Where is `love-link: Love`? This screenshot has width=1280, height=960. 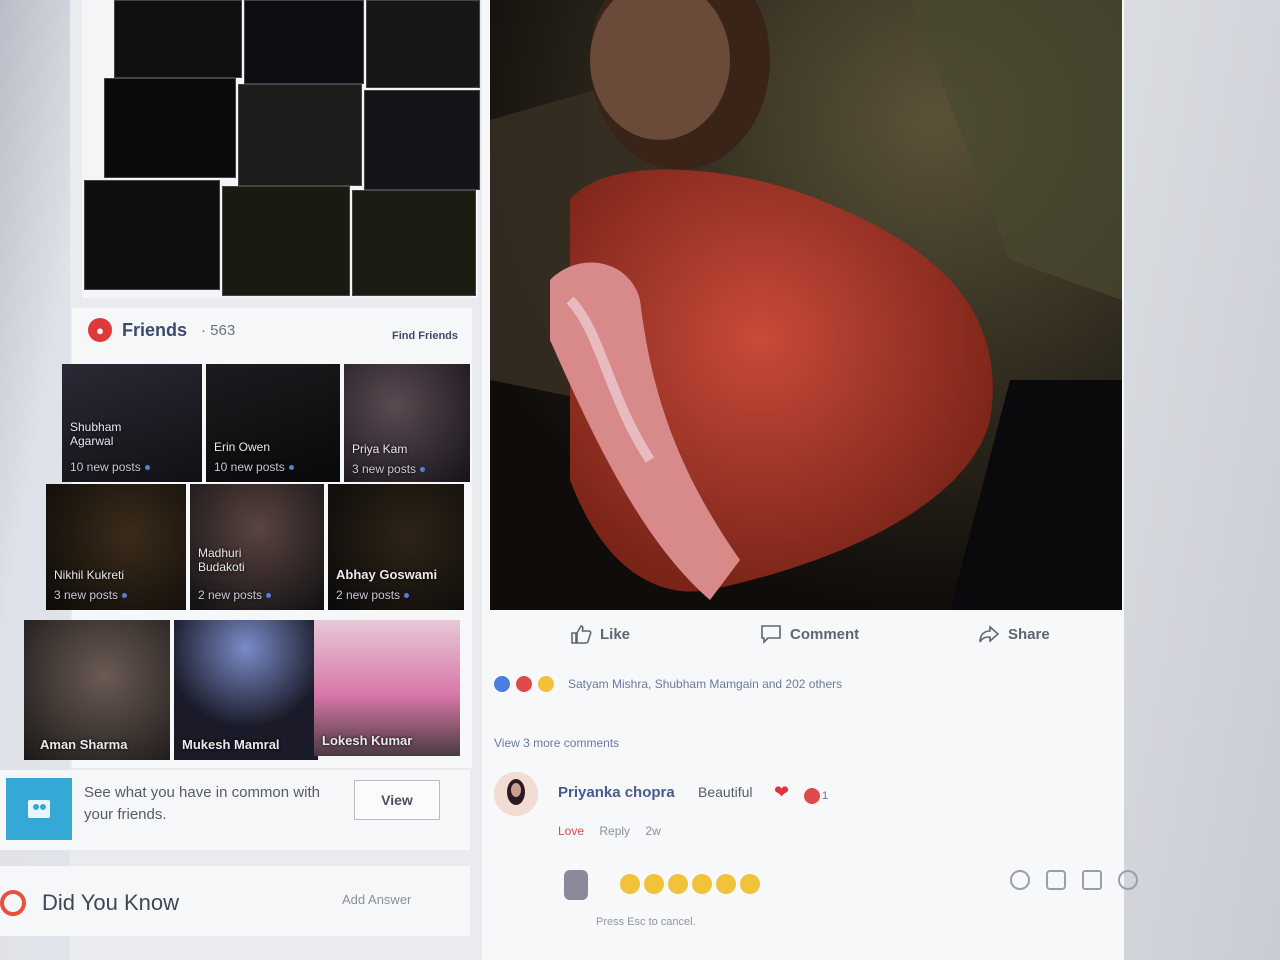
love-link: Love is located at coordinates (571, 831).